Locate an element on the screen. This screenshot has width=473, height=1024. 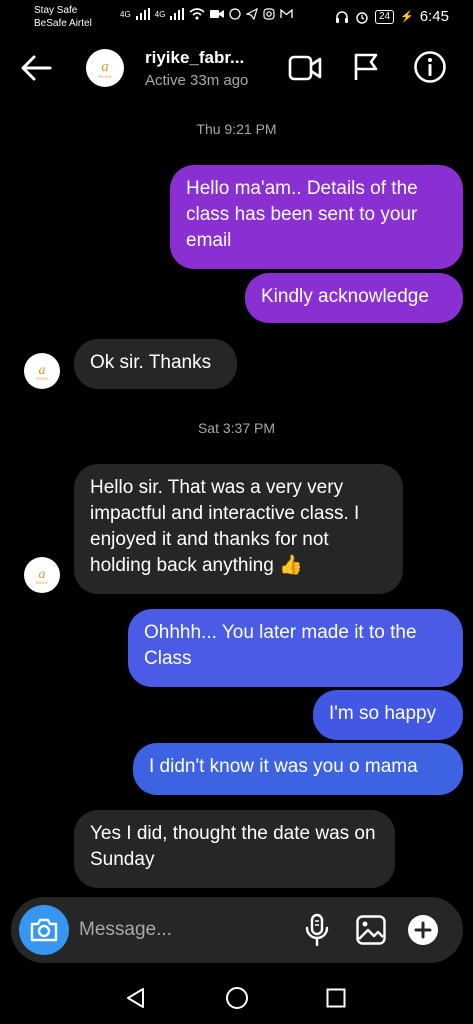
video-call-status-icon is located at coordinates (217, 14).